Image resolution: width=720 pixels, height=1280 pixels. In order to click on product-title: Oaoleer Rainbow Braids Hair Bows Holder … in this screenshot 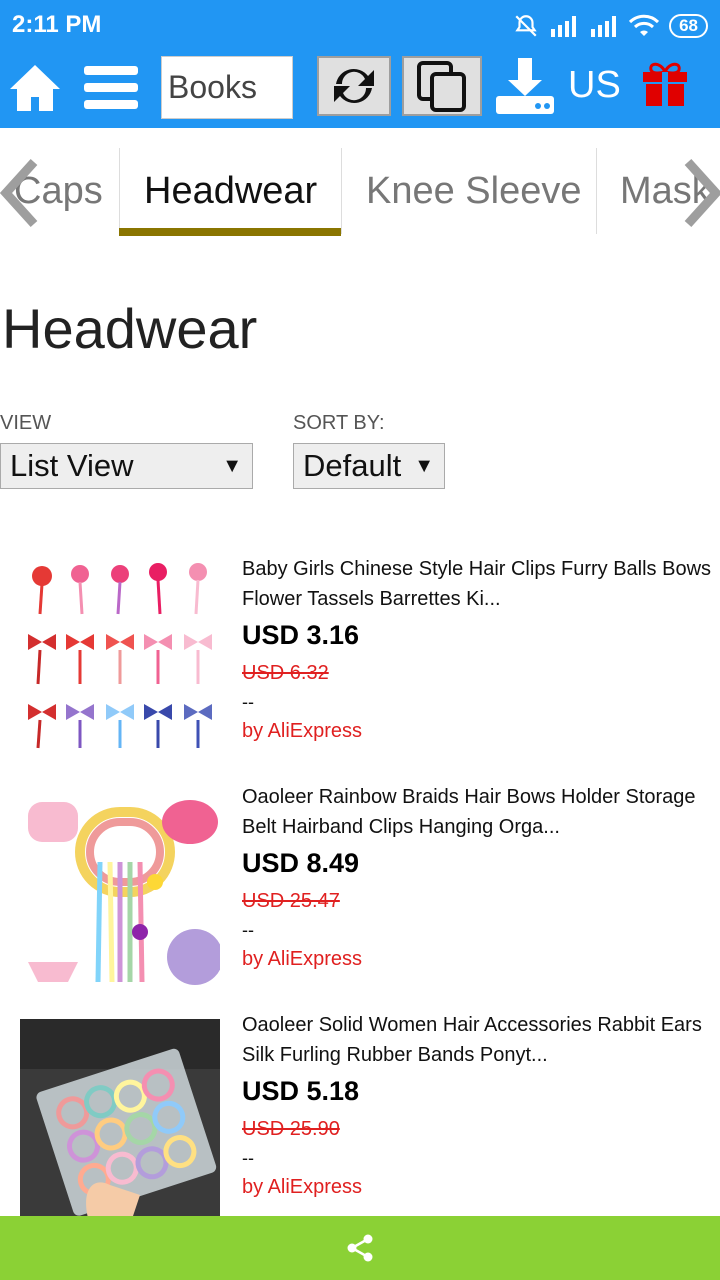, I will do `click(477, 812)`.